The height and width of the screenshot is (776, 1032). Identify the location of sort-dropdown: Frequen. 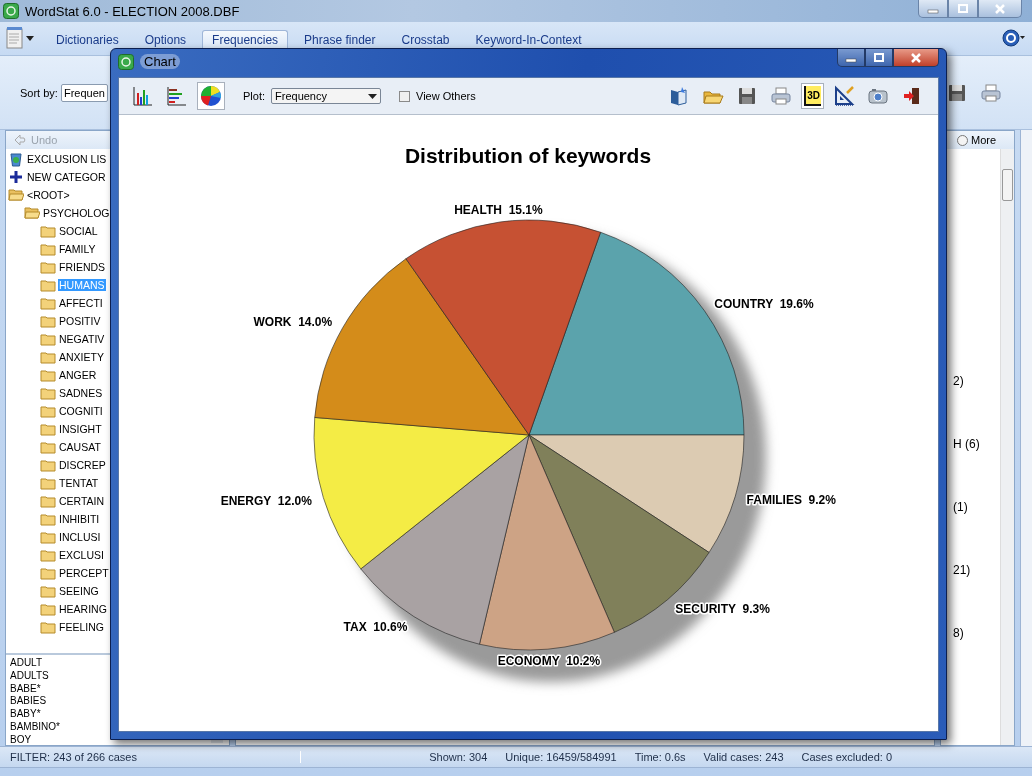
(84, 92).